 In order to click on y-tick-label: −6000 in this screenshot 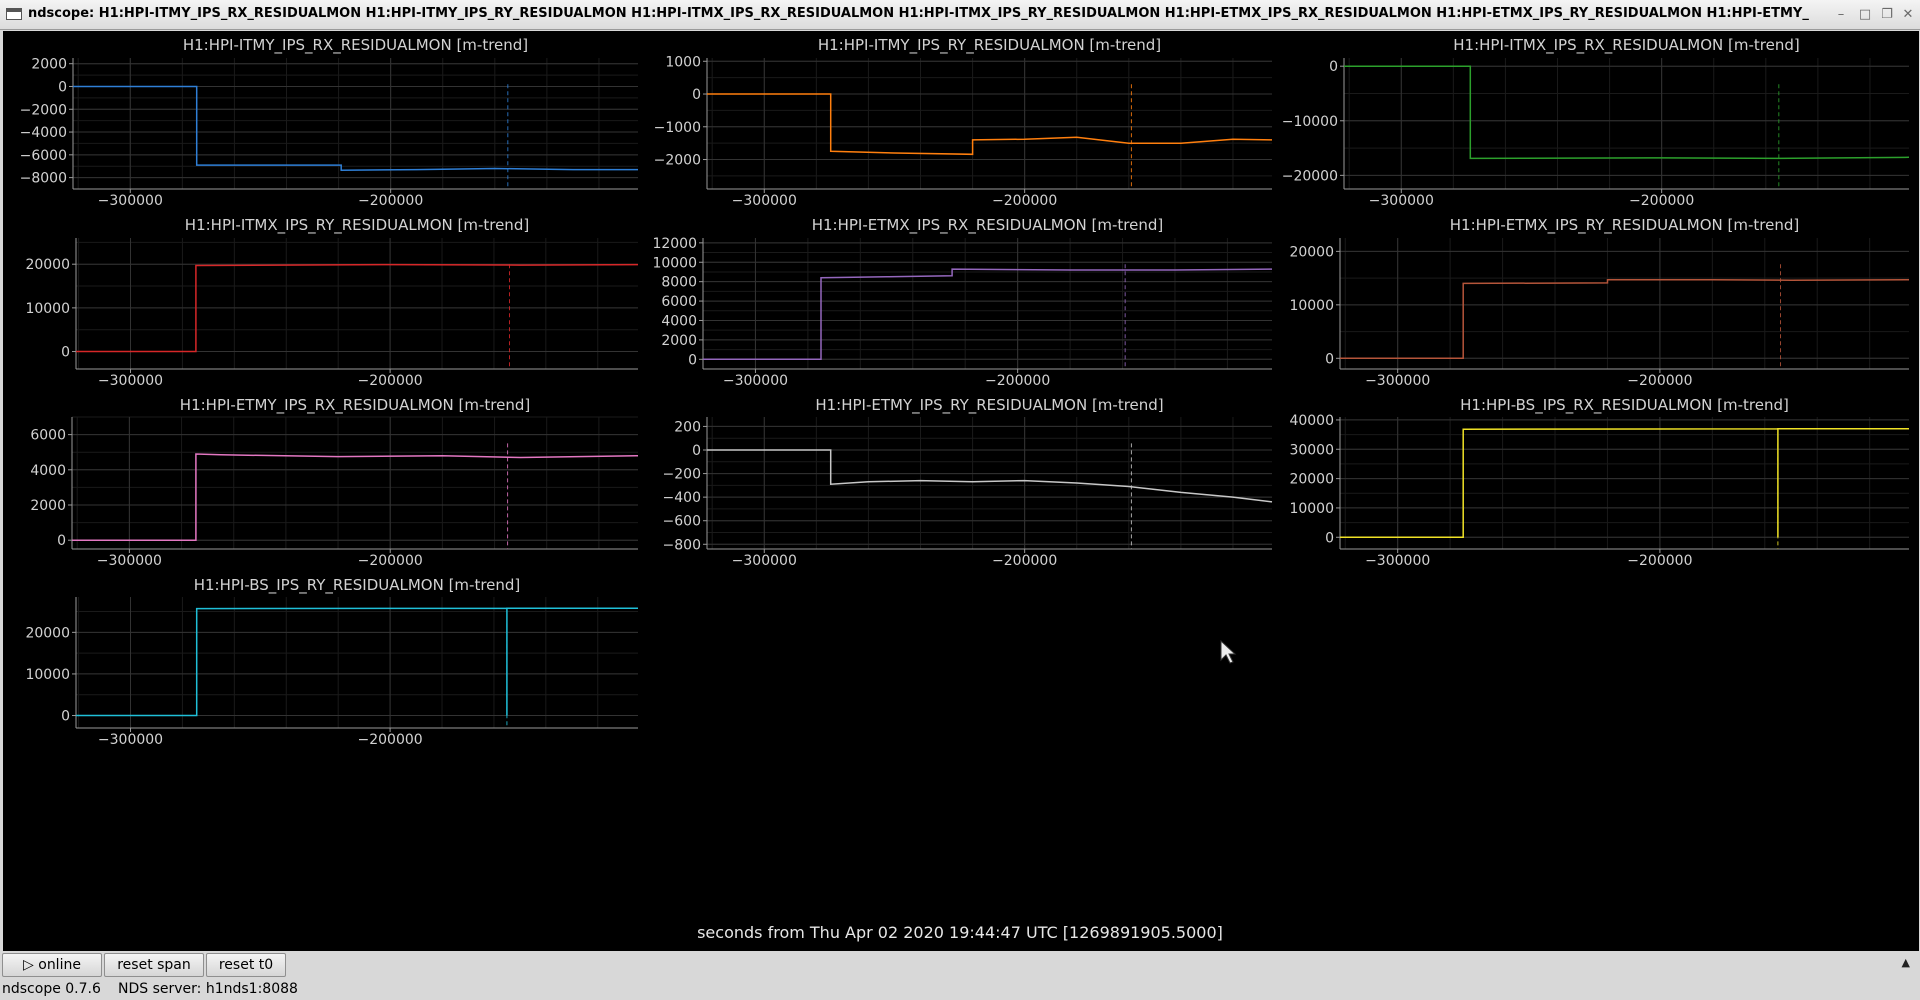, I will do `click(43, 156)`.